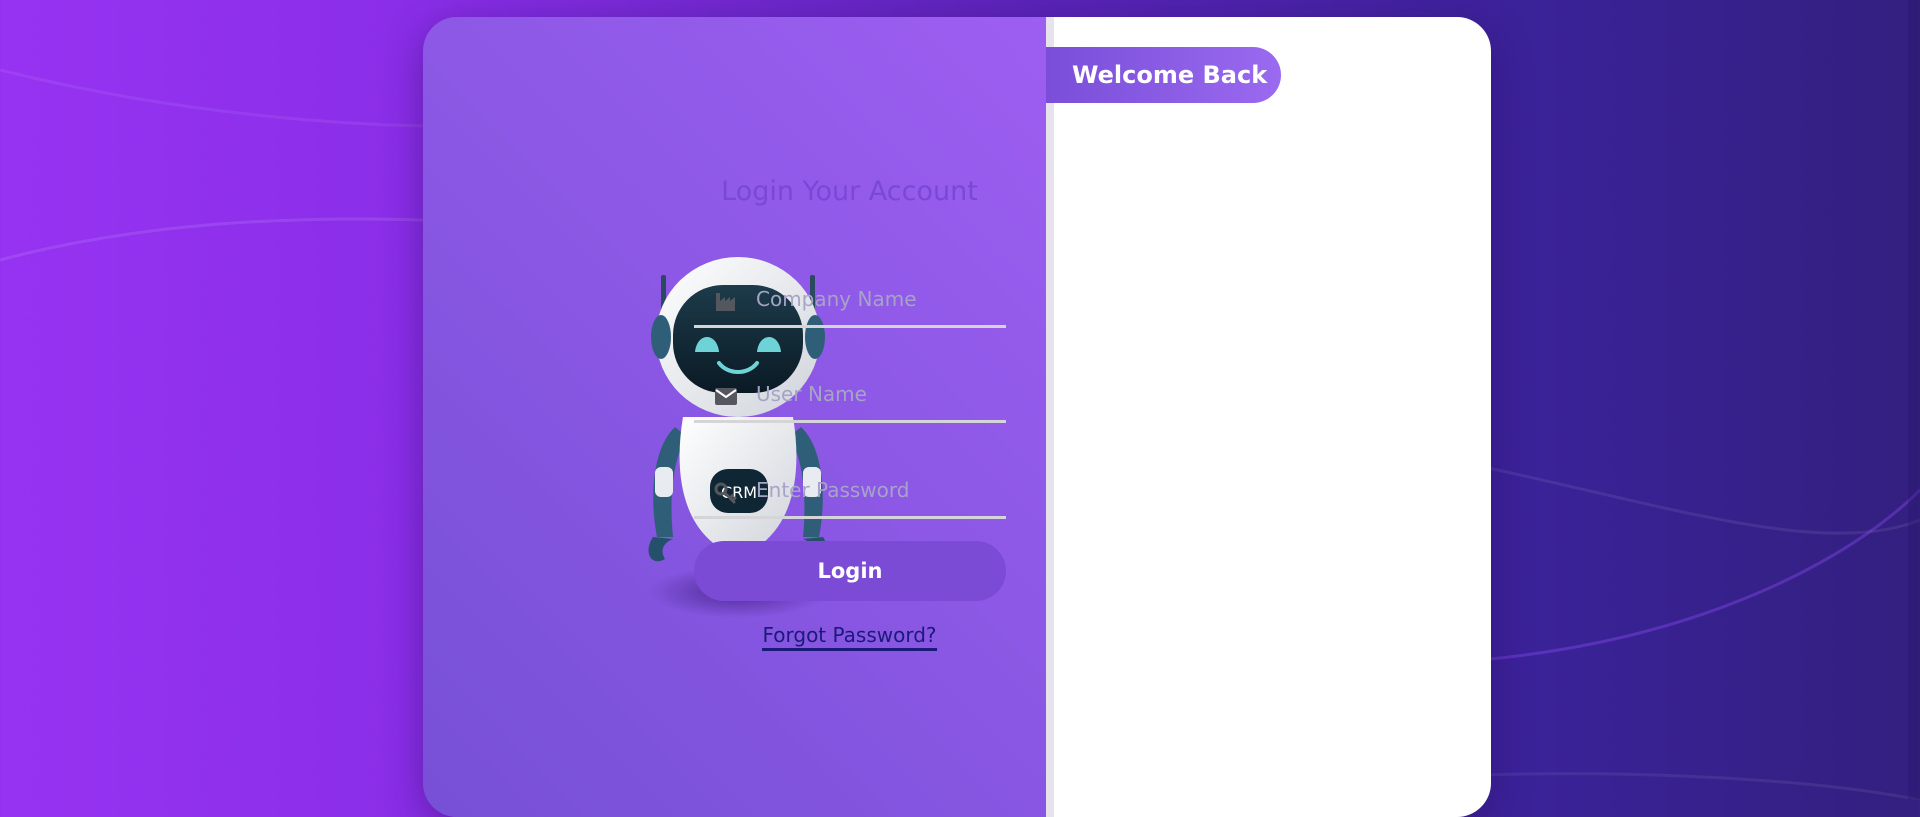 This screenshot has height=817, width=1920. I want to click on user-name-field, so click(850, 395).